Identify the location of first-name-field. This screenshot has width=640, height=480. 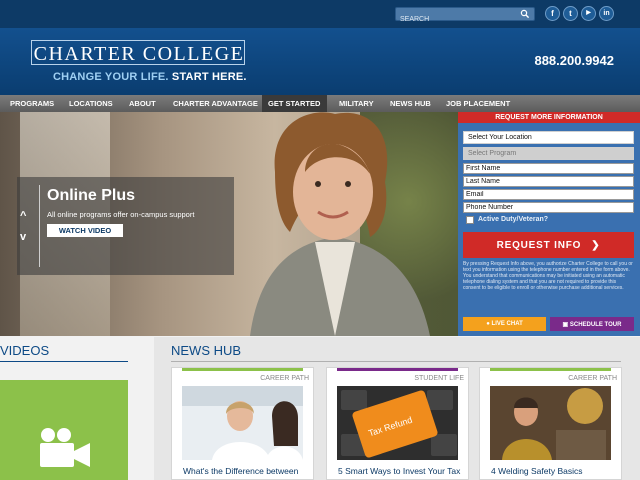
(548, 168).